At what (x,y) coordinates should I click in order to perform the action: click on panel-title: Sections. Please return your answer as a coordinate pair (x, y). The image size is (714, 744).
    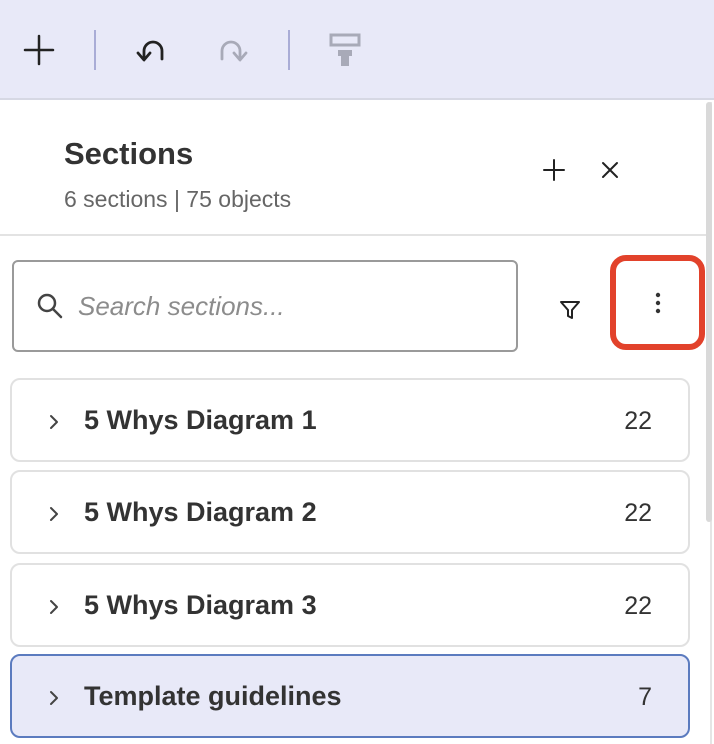
    Looking at the image, I should click on (129, 153).